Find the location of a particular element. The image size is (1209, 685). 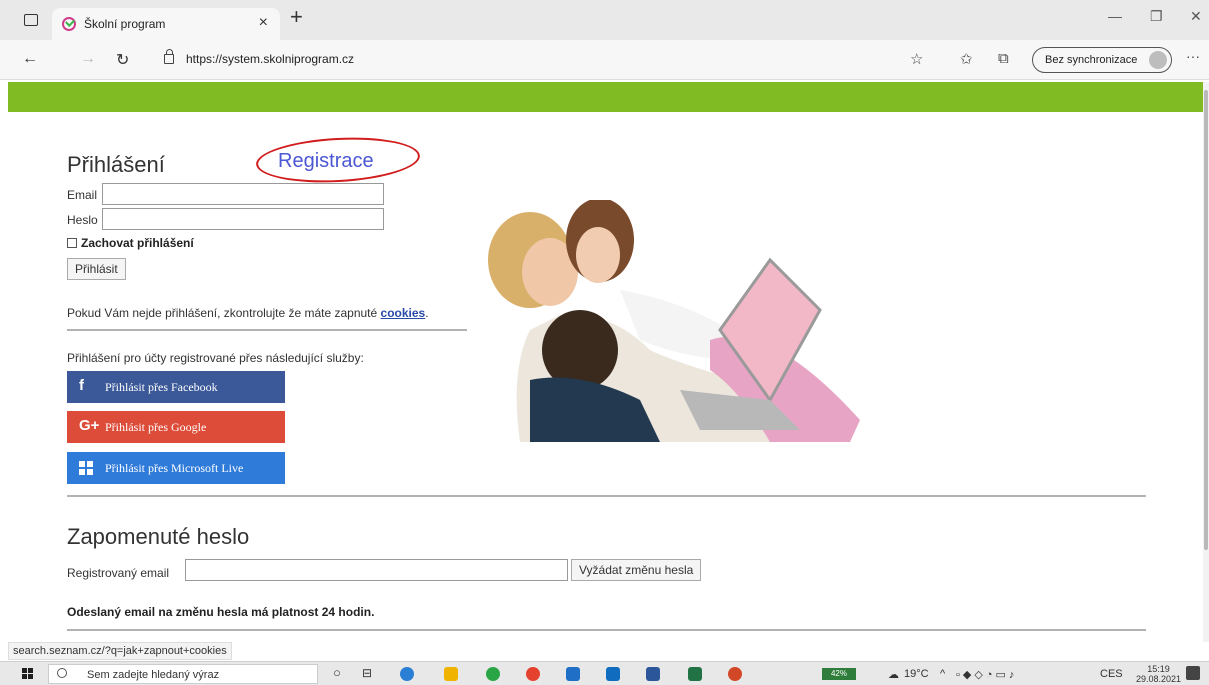

google-label: Přihlásit přes Google is located at coordinates (156, 427).